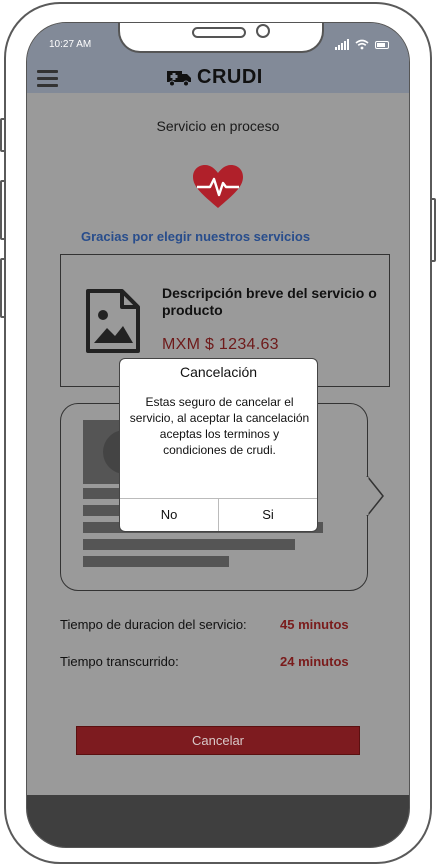 The width and height of the screenshot is (436, 867). I want to click on dialog-no-button: No, so click(169, 515).